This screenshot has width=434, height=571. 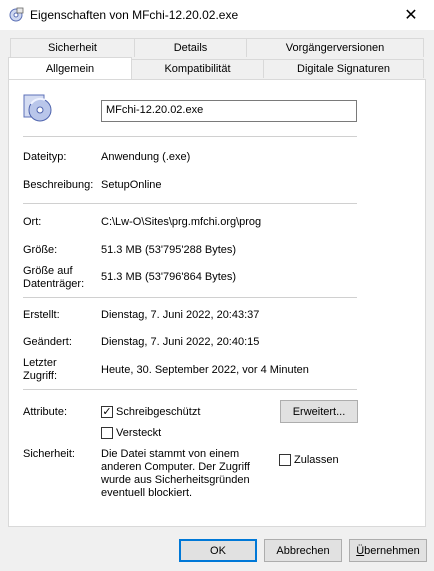 What do you see at coordinates (229, 111) in the screenshot?
I see `filename-field: MFchi-12.20.02.exe` at bounding box center [229, 111].